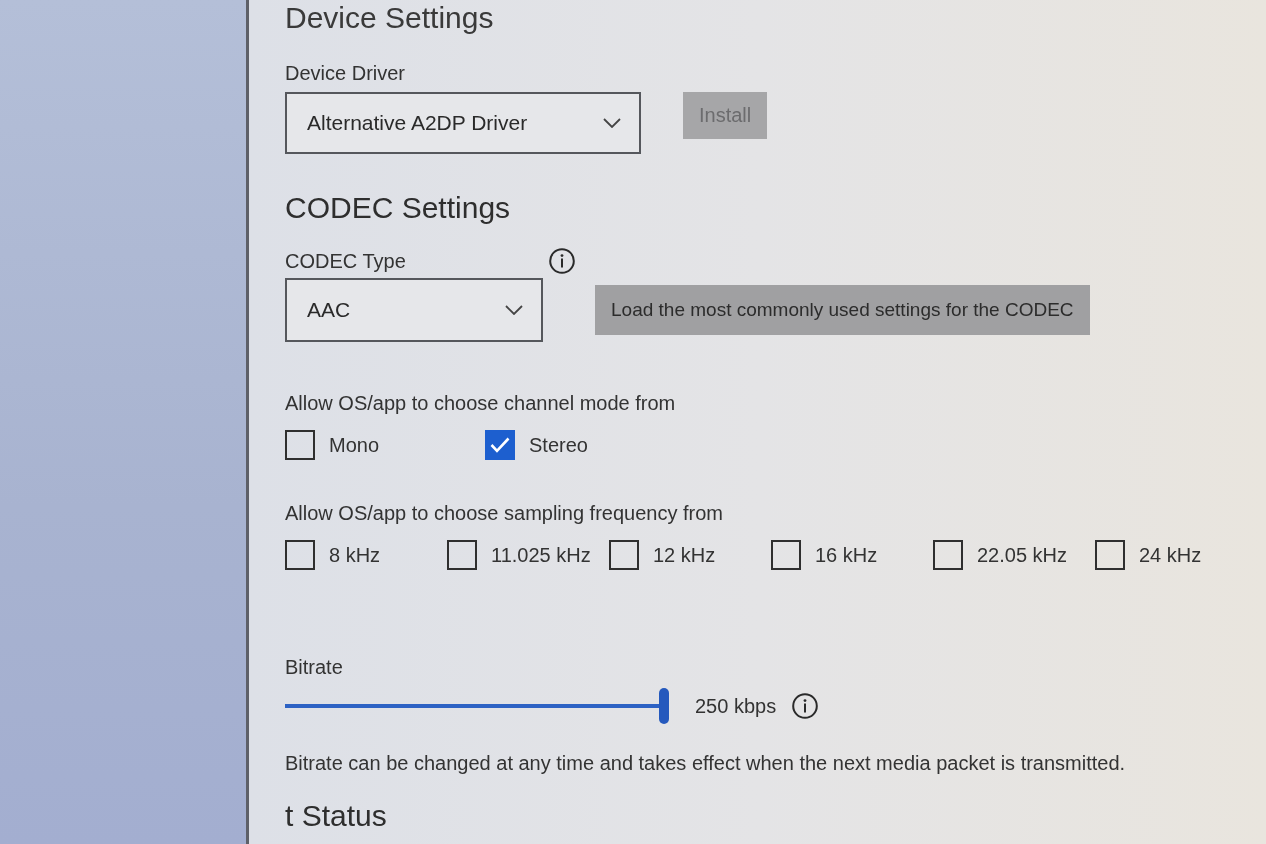 Image resolution: width=1266 pixels, height=844 pixels. Describe the element at coordinates (389, 18) in the screenshot. I see `page-title: Device Settings` at that location.